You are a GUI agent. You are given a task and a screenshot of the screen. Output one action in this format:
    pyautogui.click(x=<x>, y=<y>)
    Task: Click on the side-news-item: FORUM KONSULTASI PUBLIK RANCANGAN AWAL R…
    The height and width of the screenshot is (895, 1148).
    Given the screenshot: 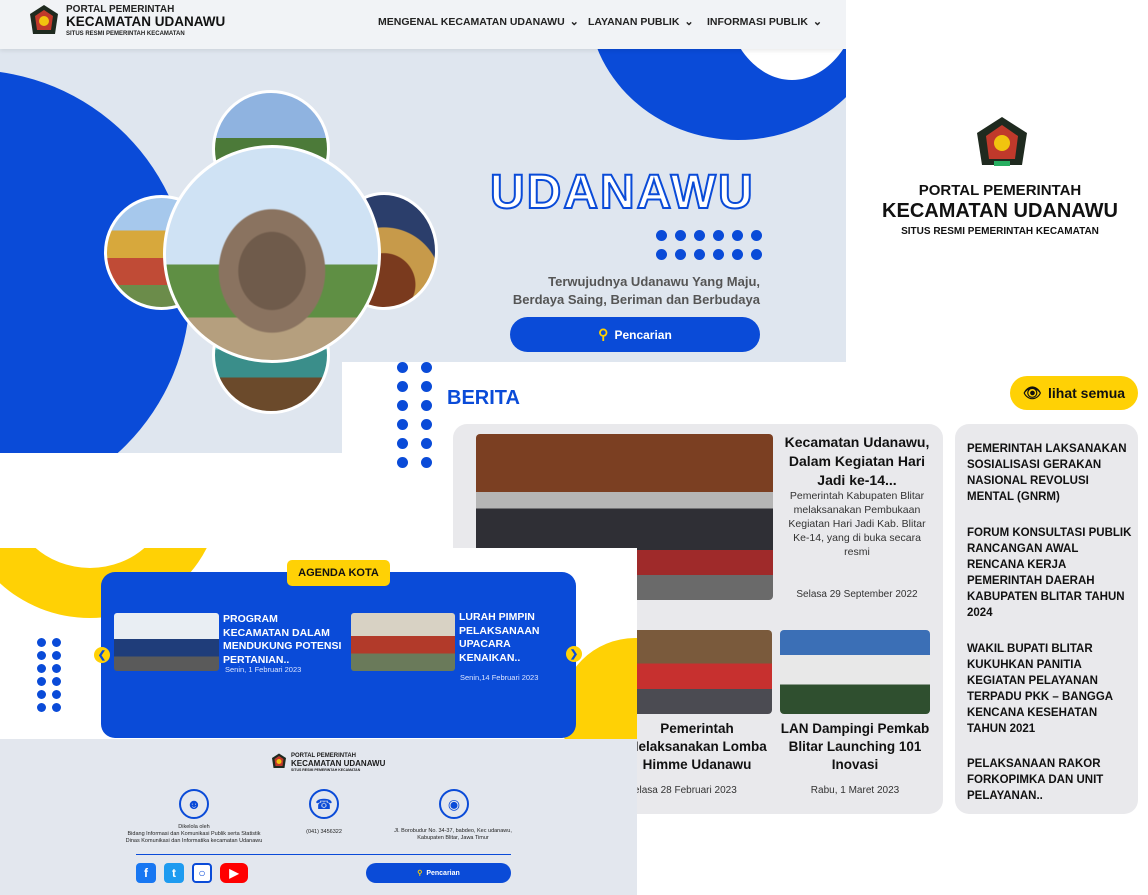 What is the action you would take?
    pyautogui.click(x=1050, y=573)
    